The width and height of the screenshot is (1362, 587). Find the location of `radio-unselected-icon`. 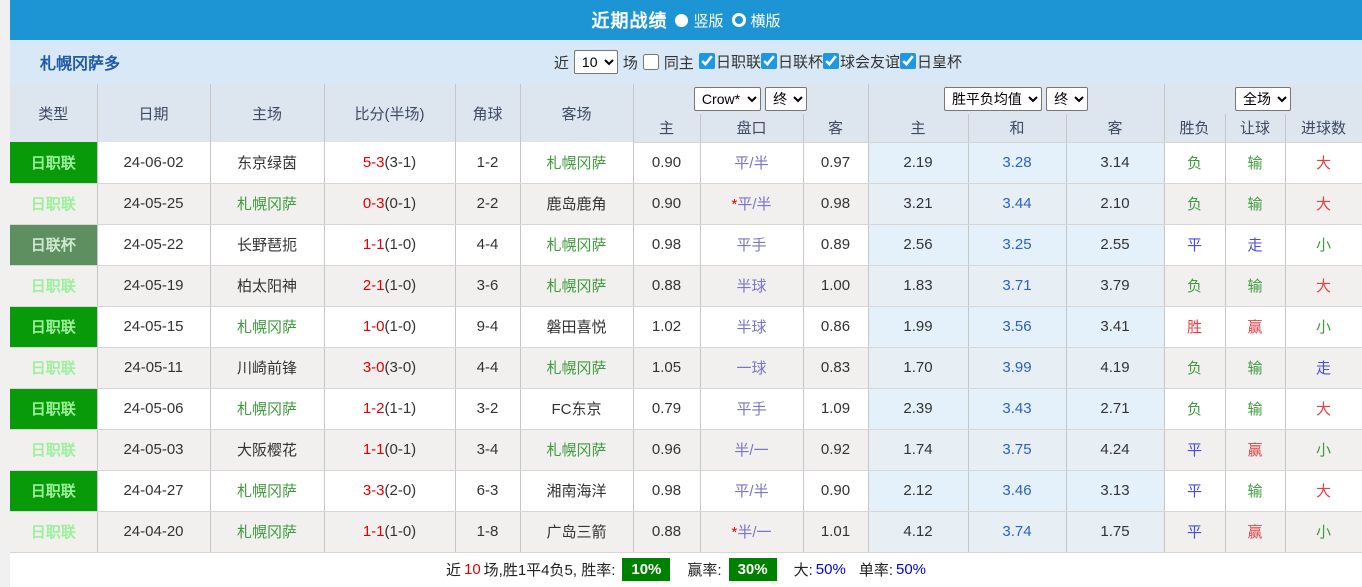

radio-unselected-icon is located at coordinates (738, 20).